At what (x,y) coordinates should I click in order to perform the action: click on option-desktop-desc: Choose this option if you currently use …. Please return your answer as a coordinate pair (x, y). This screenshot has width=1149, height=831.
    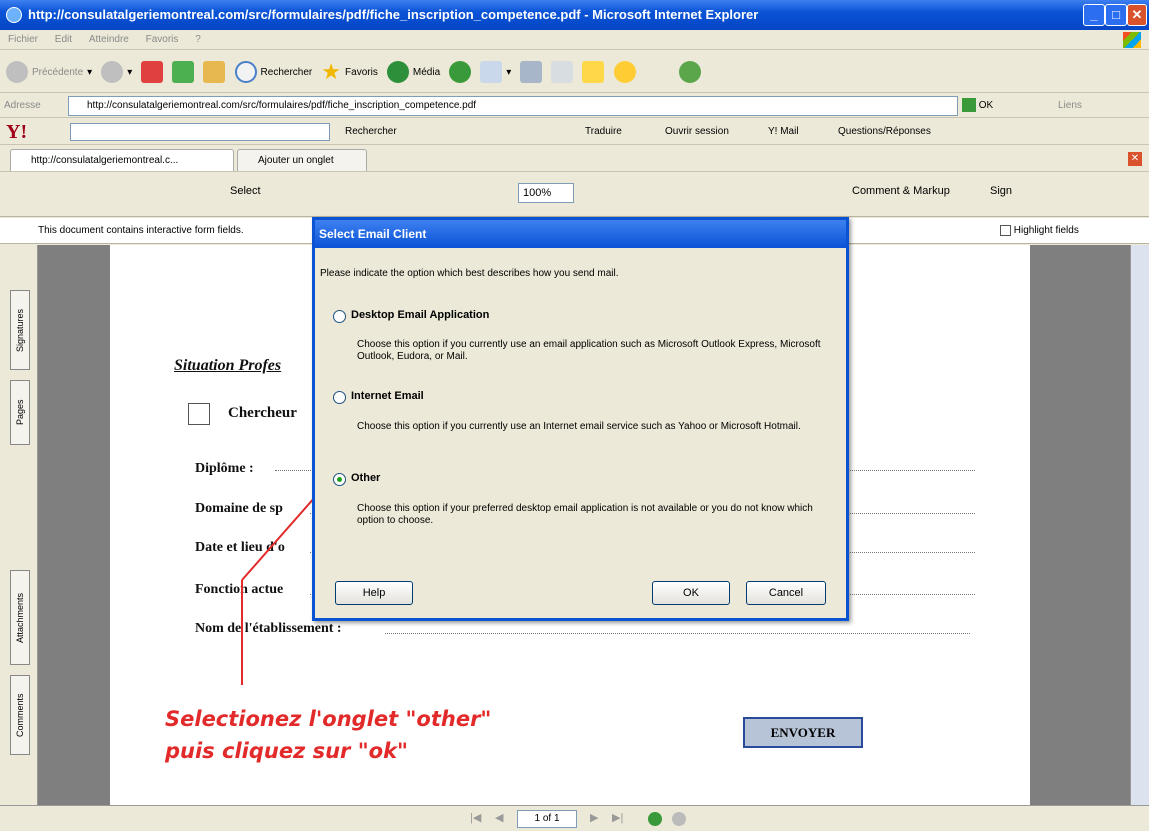
    Looking at the image, I should click on (589, 350).